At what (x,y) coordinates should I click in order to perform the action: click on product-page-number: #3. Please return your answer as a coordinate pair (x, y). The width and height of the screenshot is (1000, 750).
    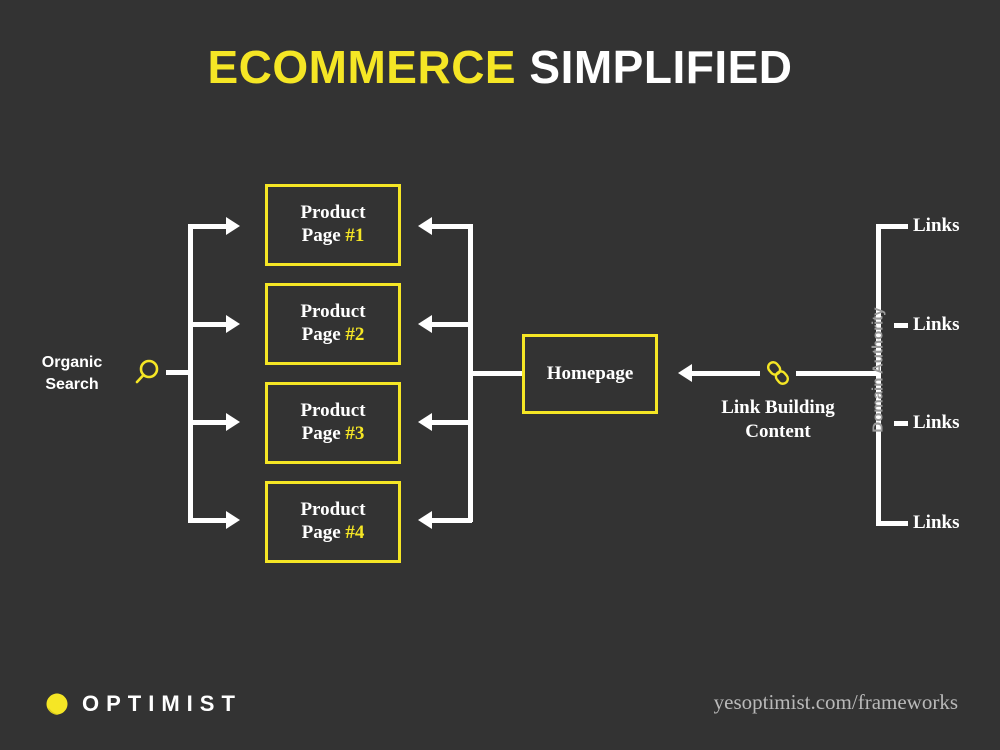
    Looking at the image, I should click on (355, 433).